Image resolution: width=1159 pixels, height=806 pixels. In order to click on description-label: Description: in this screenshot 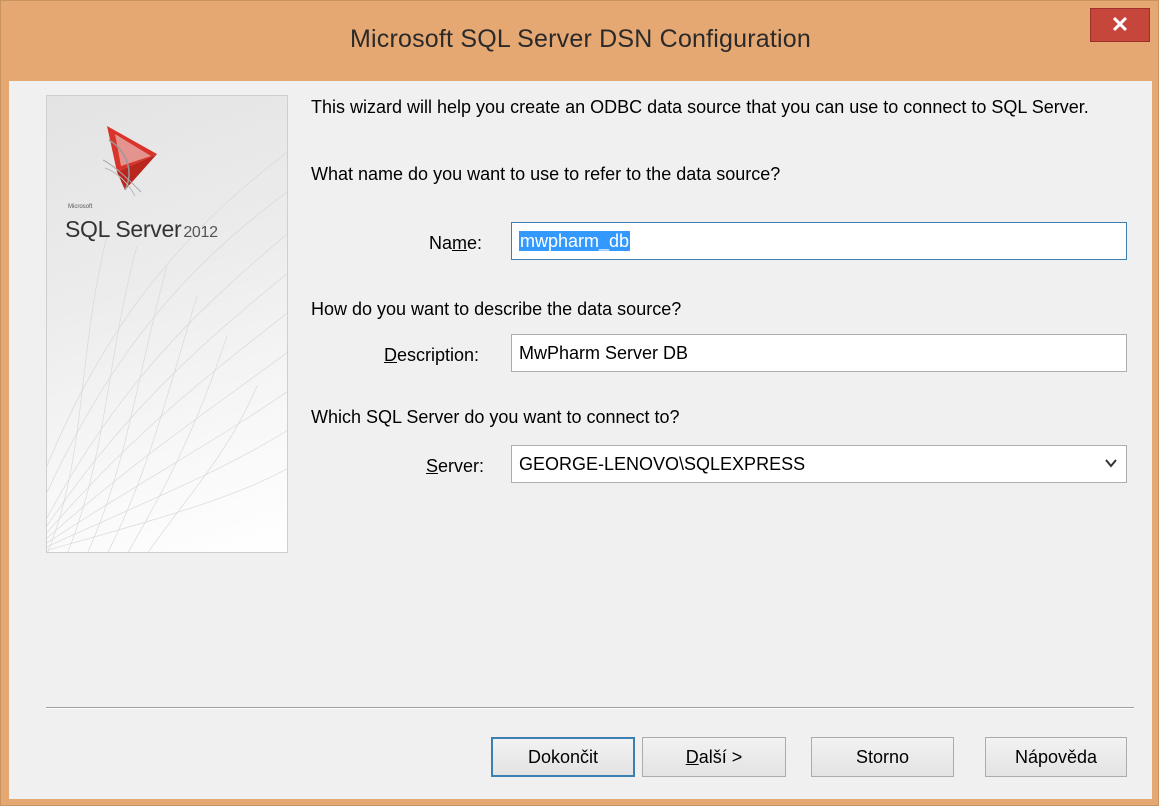, I will do `click(431, 355)`.